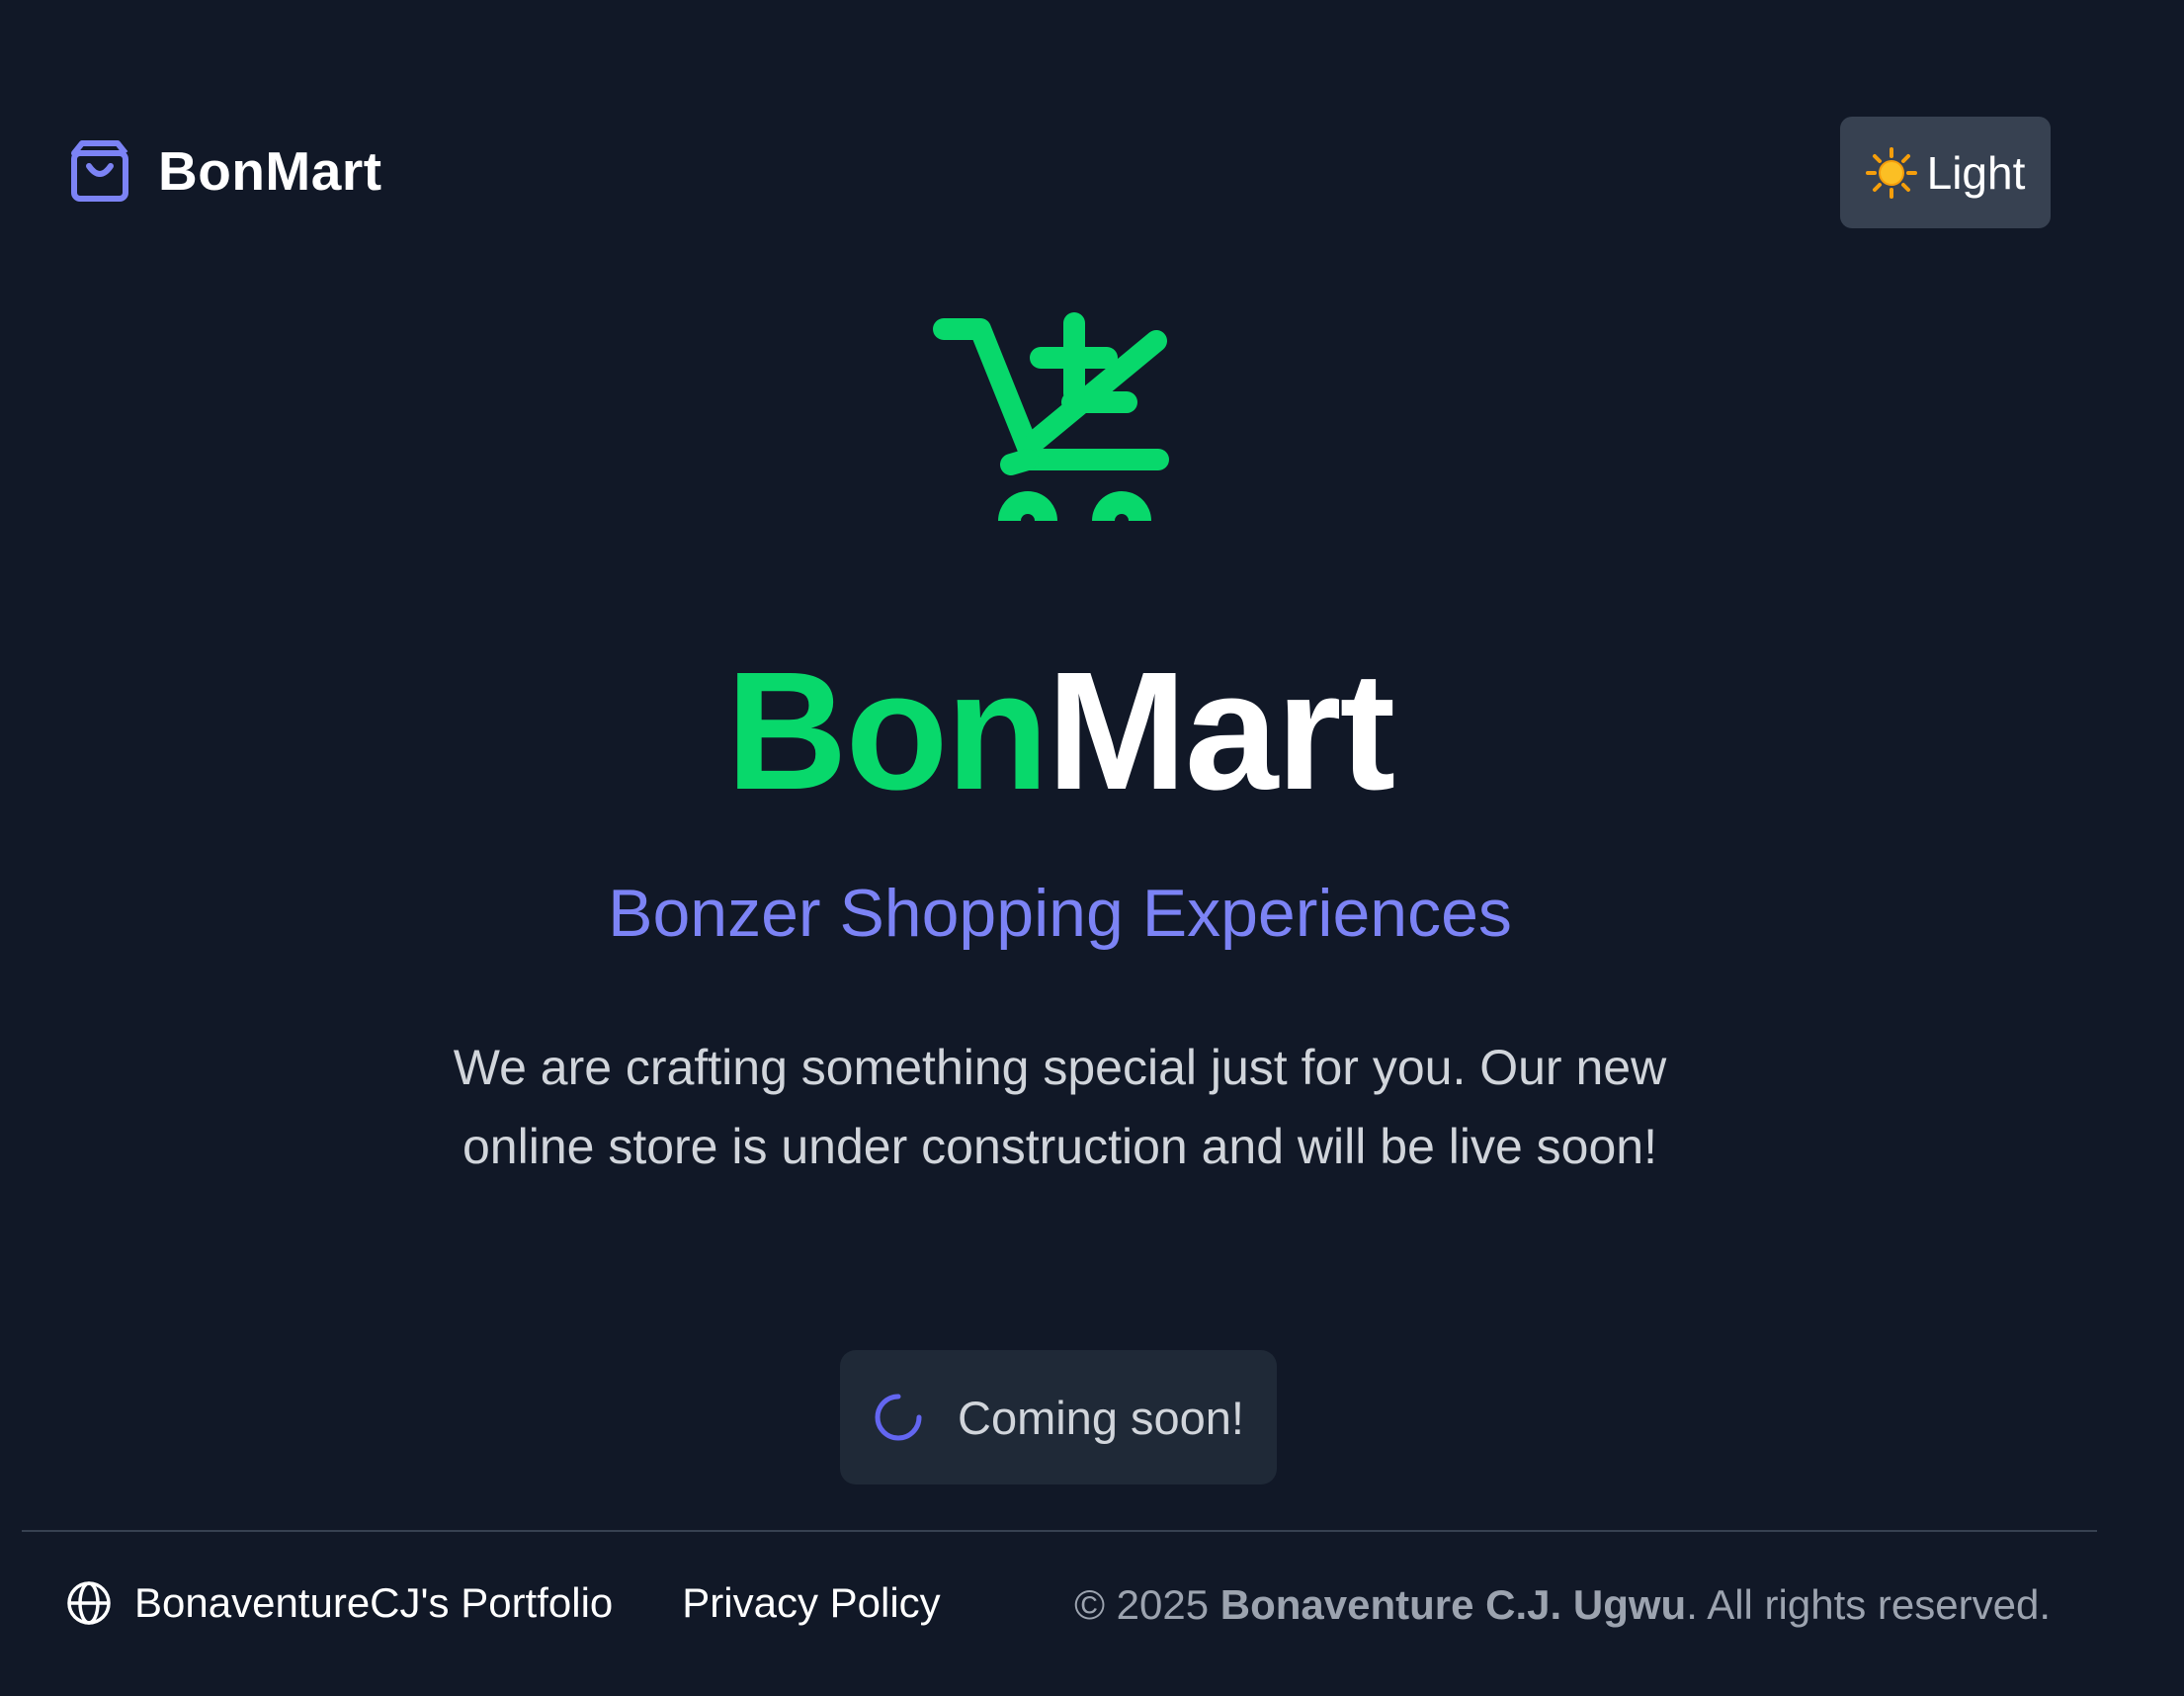  What do you see at coordinates (1976, 172) in the screenshot?
I see `theme-toggle-label: Light` at bounding box center [1976, 172].